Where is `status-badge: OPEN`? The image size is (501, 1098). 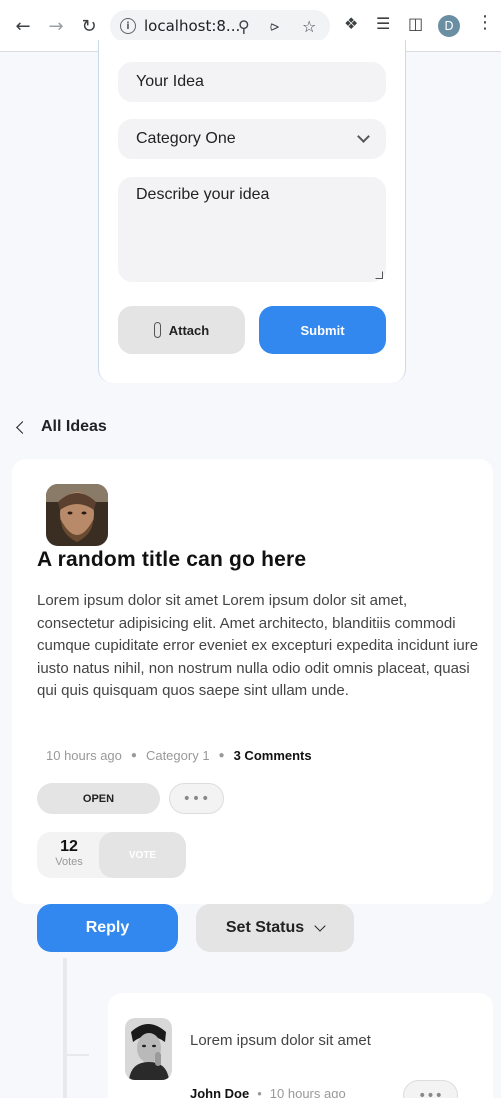
status-badge: OPEN is located at coordinates (98, 798).